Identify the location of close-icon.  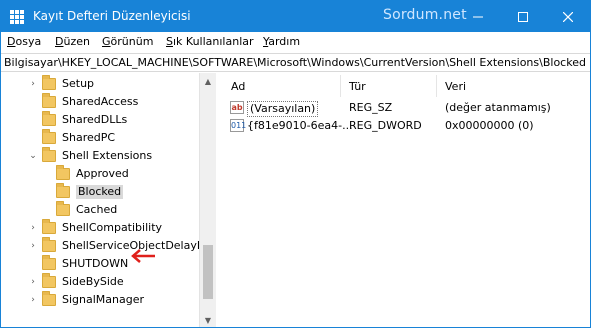
(567, 16).